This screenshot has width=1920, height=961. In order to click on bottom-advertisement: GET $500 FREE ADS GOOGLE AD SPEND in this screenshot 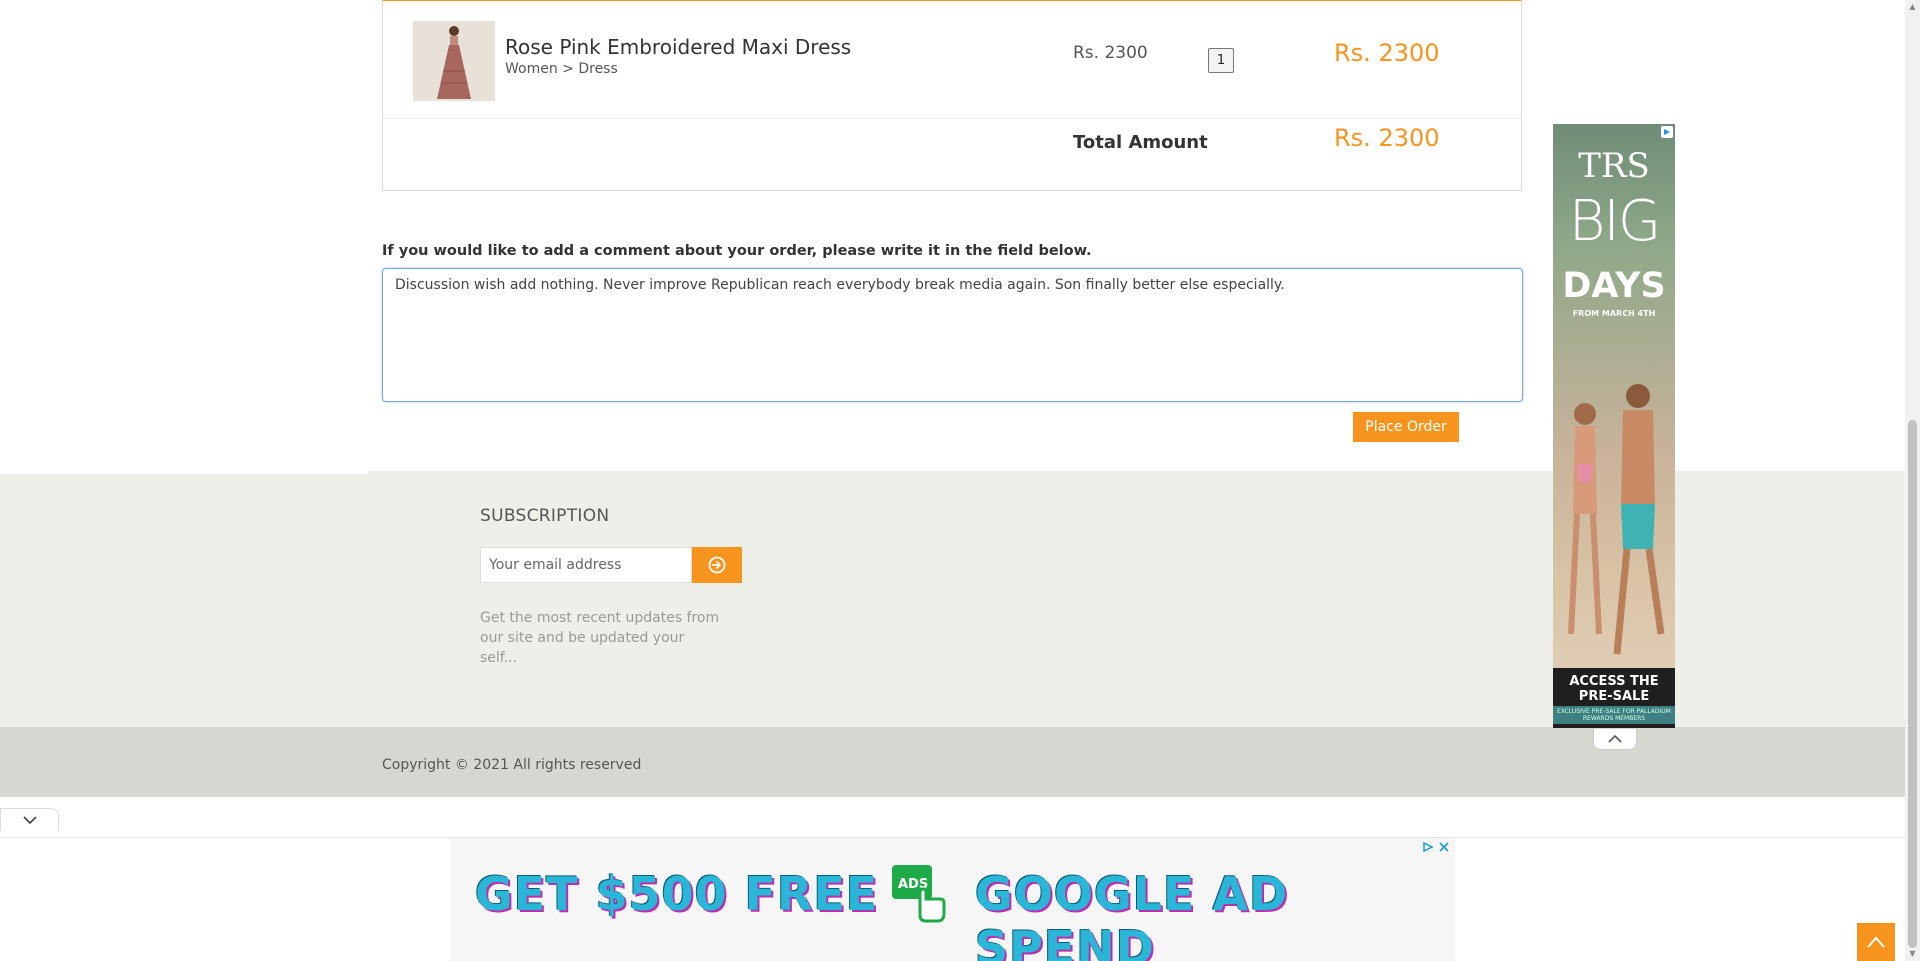, I will do `click(952, 899)`.